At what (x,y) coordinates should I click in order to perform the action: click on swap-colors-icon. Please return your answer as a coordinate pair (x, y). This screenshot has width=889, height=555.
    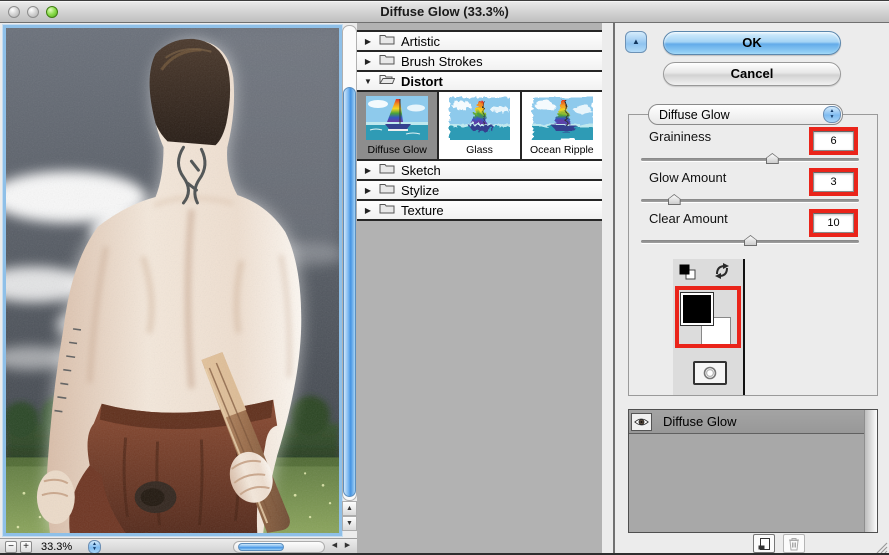
    Looking at the image, I should click on (722, 271).